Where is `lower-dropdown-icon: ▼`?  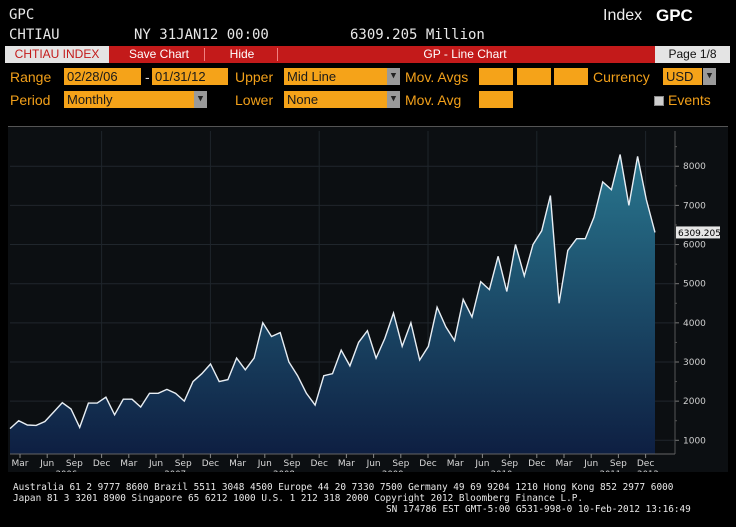 lower-dropdown-icon: ▼ is located at coordinates (393, 99).